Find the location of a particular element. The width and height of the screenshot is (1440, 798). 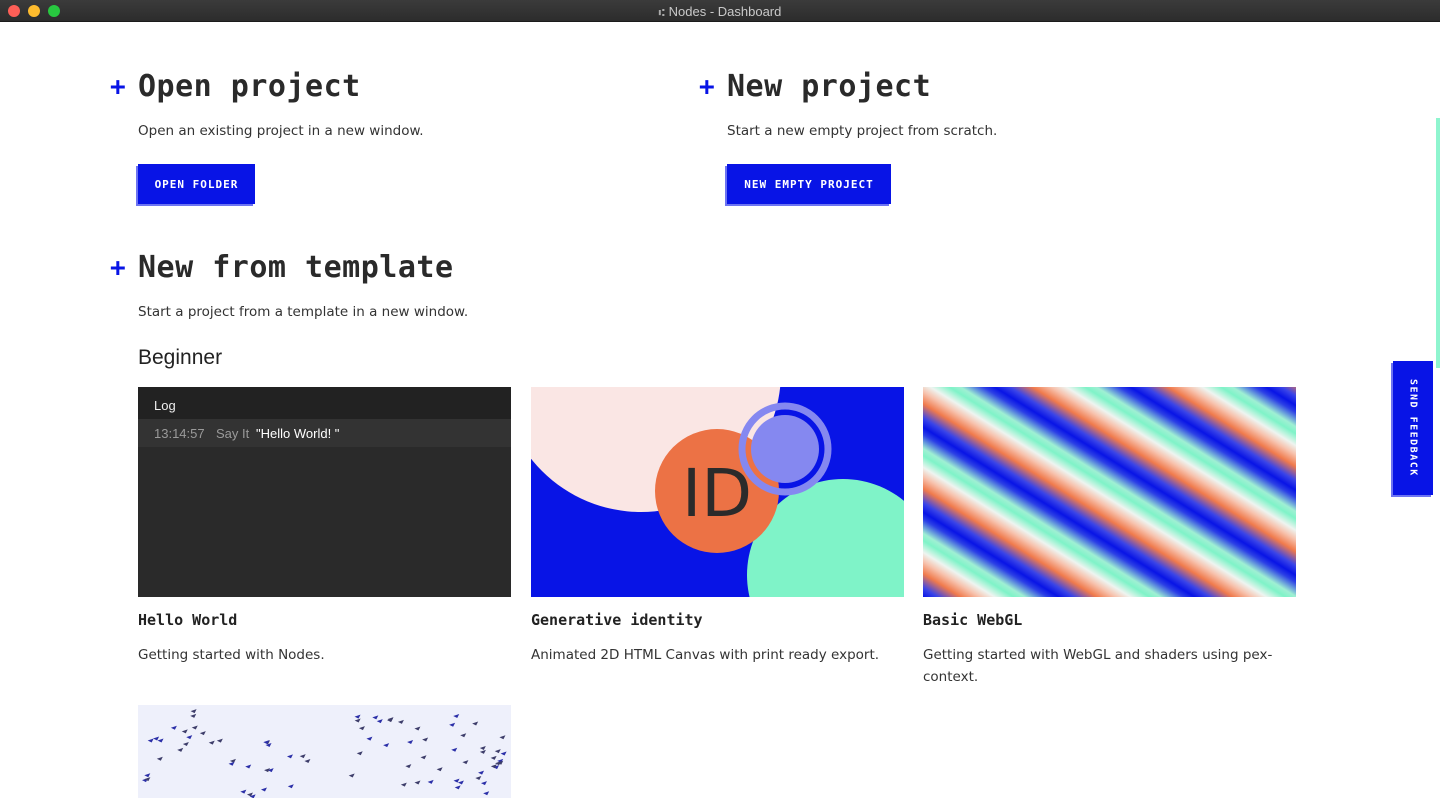

template-title: New from template is located at coordinates (296, 267).